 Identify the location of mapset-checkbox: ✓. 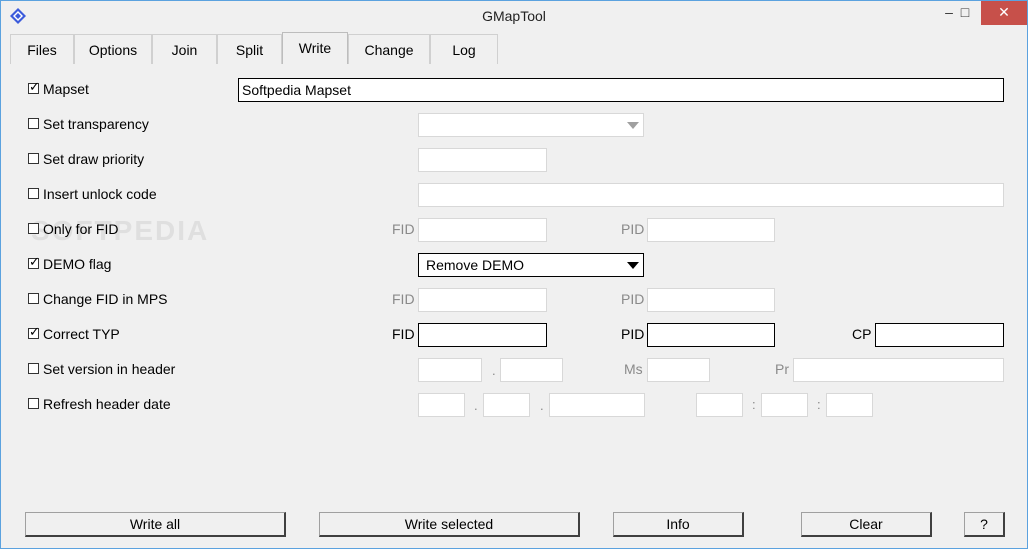
(34, 86).